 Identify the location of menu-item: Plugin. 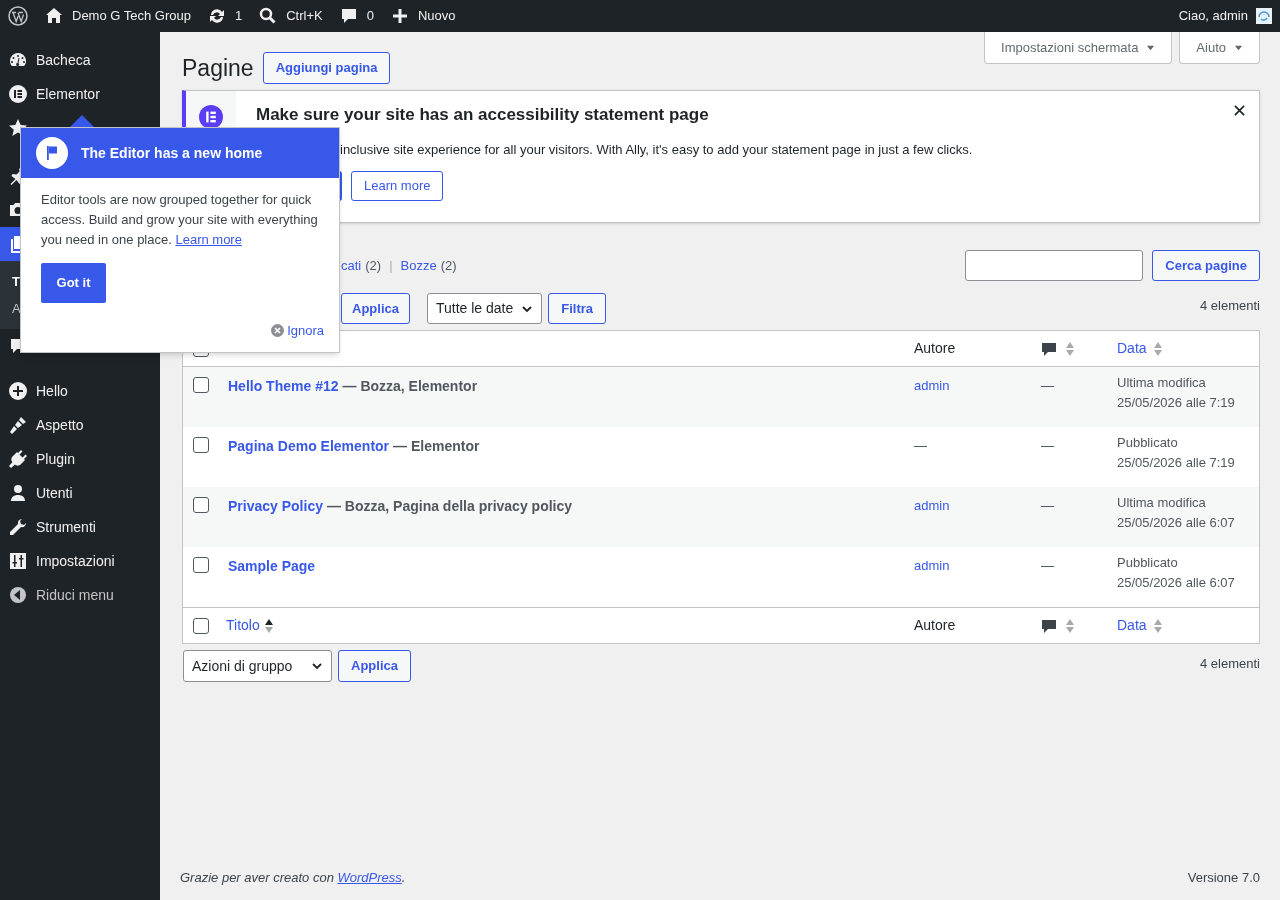
(80, 459).